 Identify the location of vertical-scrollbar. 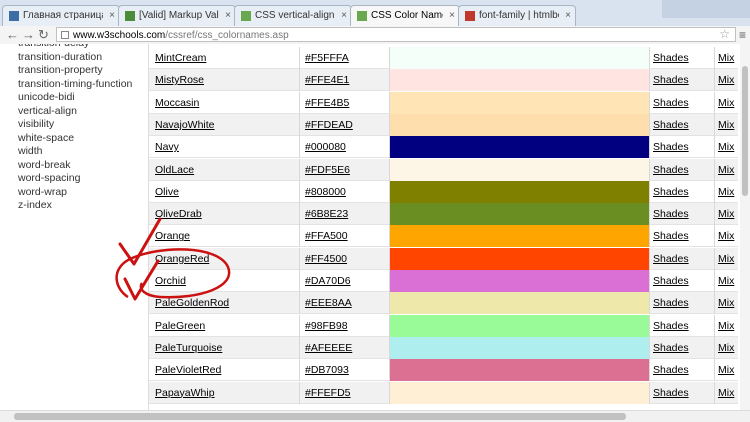
(745, 227).